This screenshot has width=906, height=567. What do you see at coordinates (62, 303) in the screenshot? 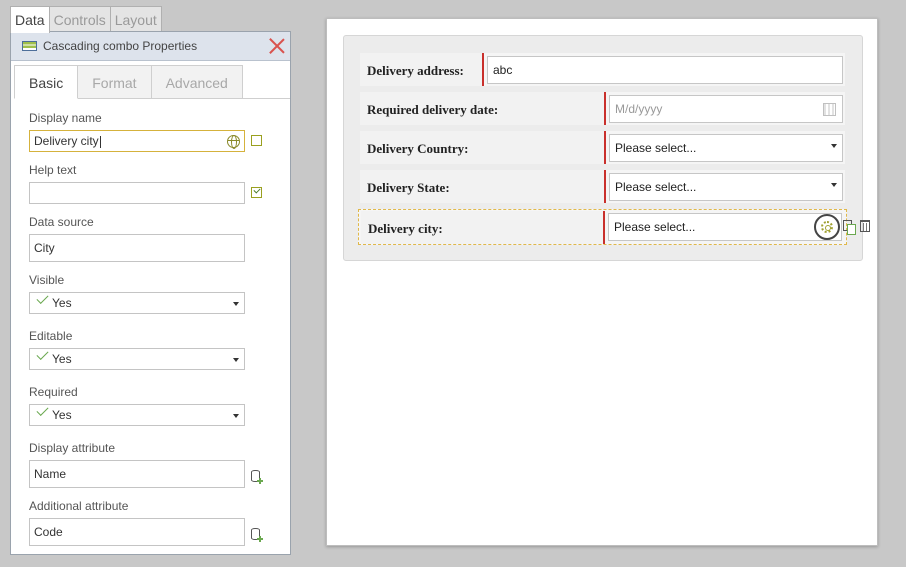
I see `visible-value: Yes` at bounding box center [62, 303].